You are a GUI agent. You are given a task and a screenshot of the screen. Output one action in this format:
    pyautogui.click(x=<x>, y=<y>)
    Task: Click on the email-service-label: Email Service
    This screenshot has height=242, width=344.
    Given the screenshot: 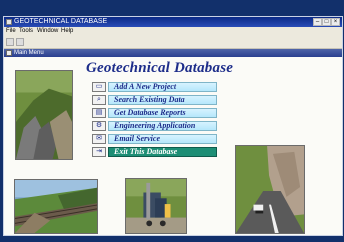 What is the action you would take?
    pyautogui.click(x=162, y=139)
    